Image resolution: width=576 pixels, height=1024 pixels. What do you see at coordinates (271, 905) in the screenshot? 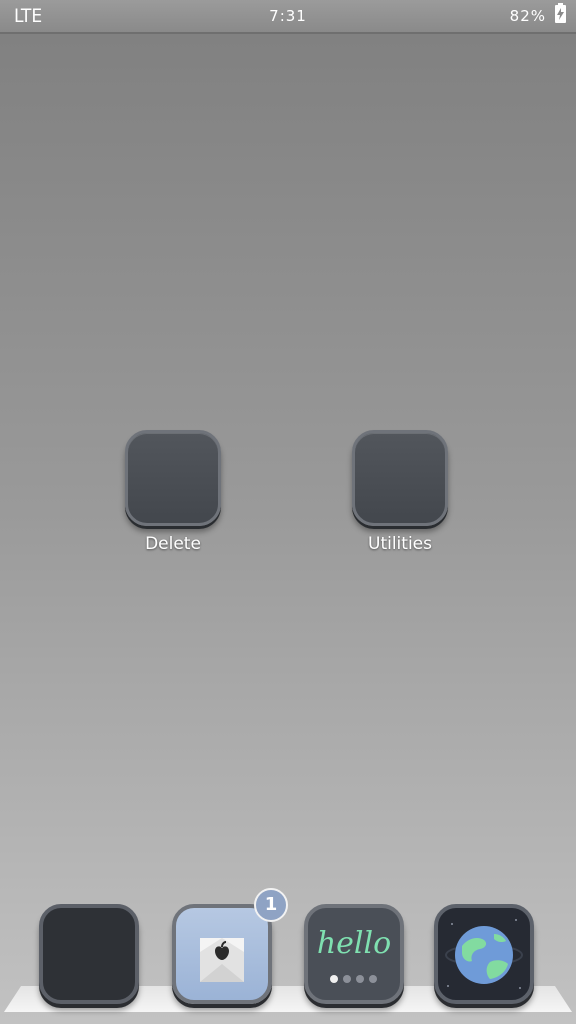
I see `notification-badge: 1` at bounding box center [271, 905].